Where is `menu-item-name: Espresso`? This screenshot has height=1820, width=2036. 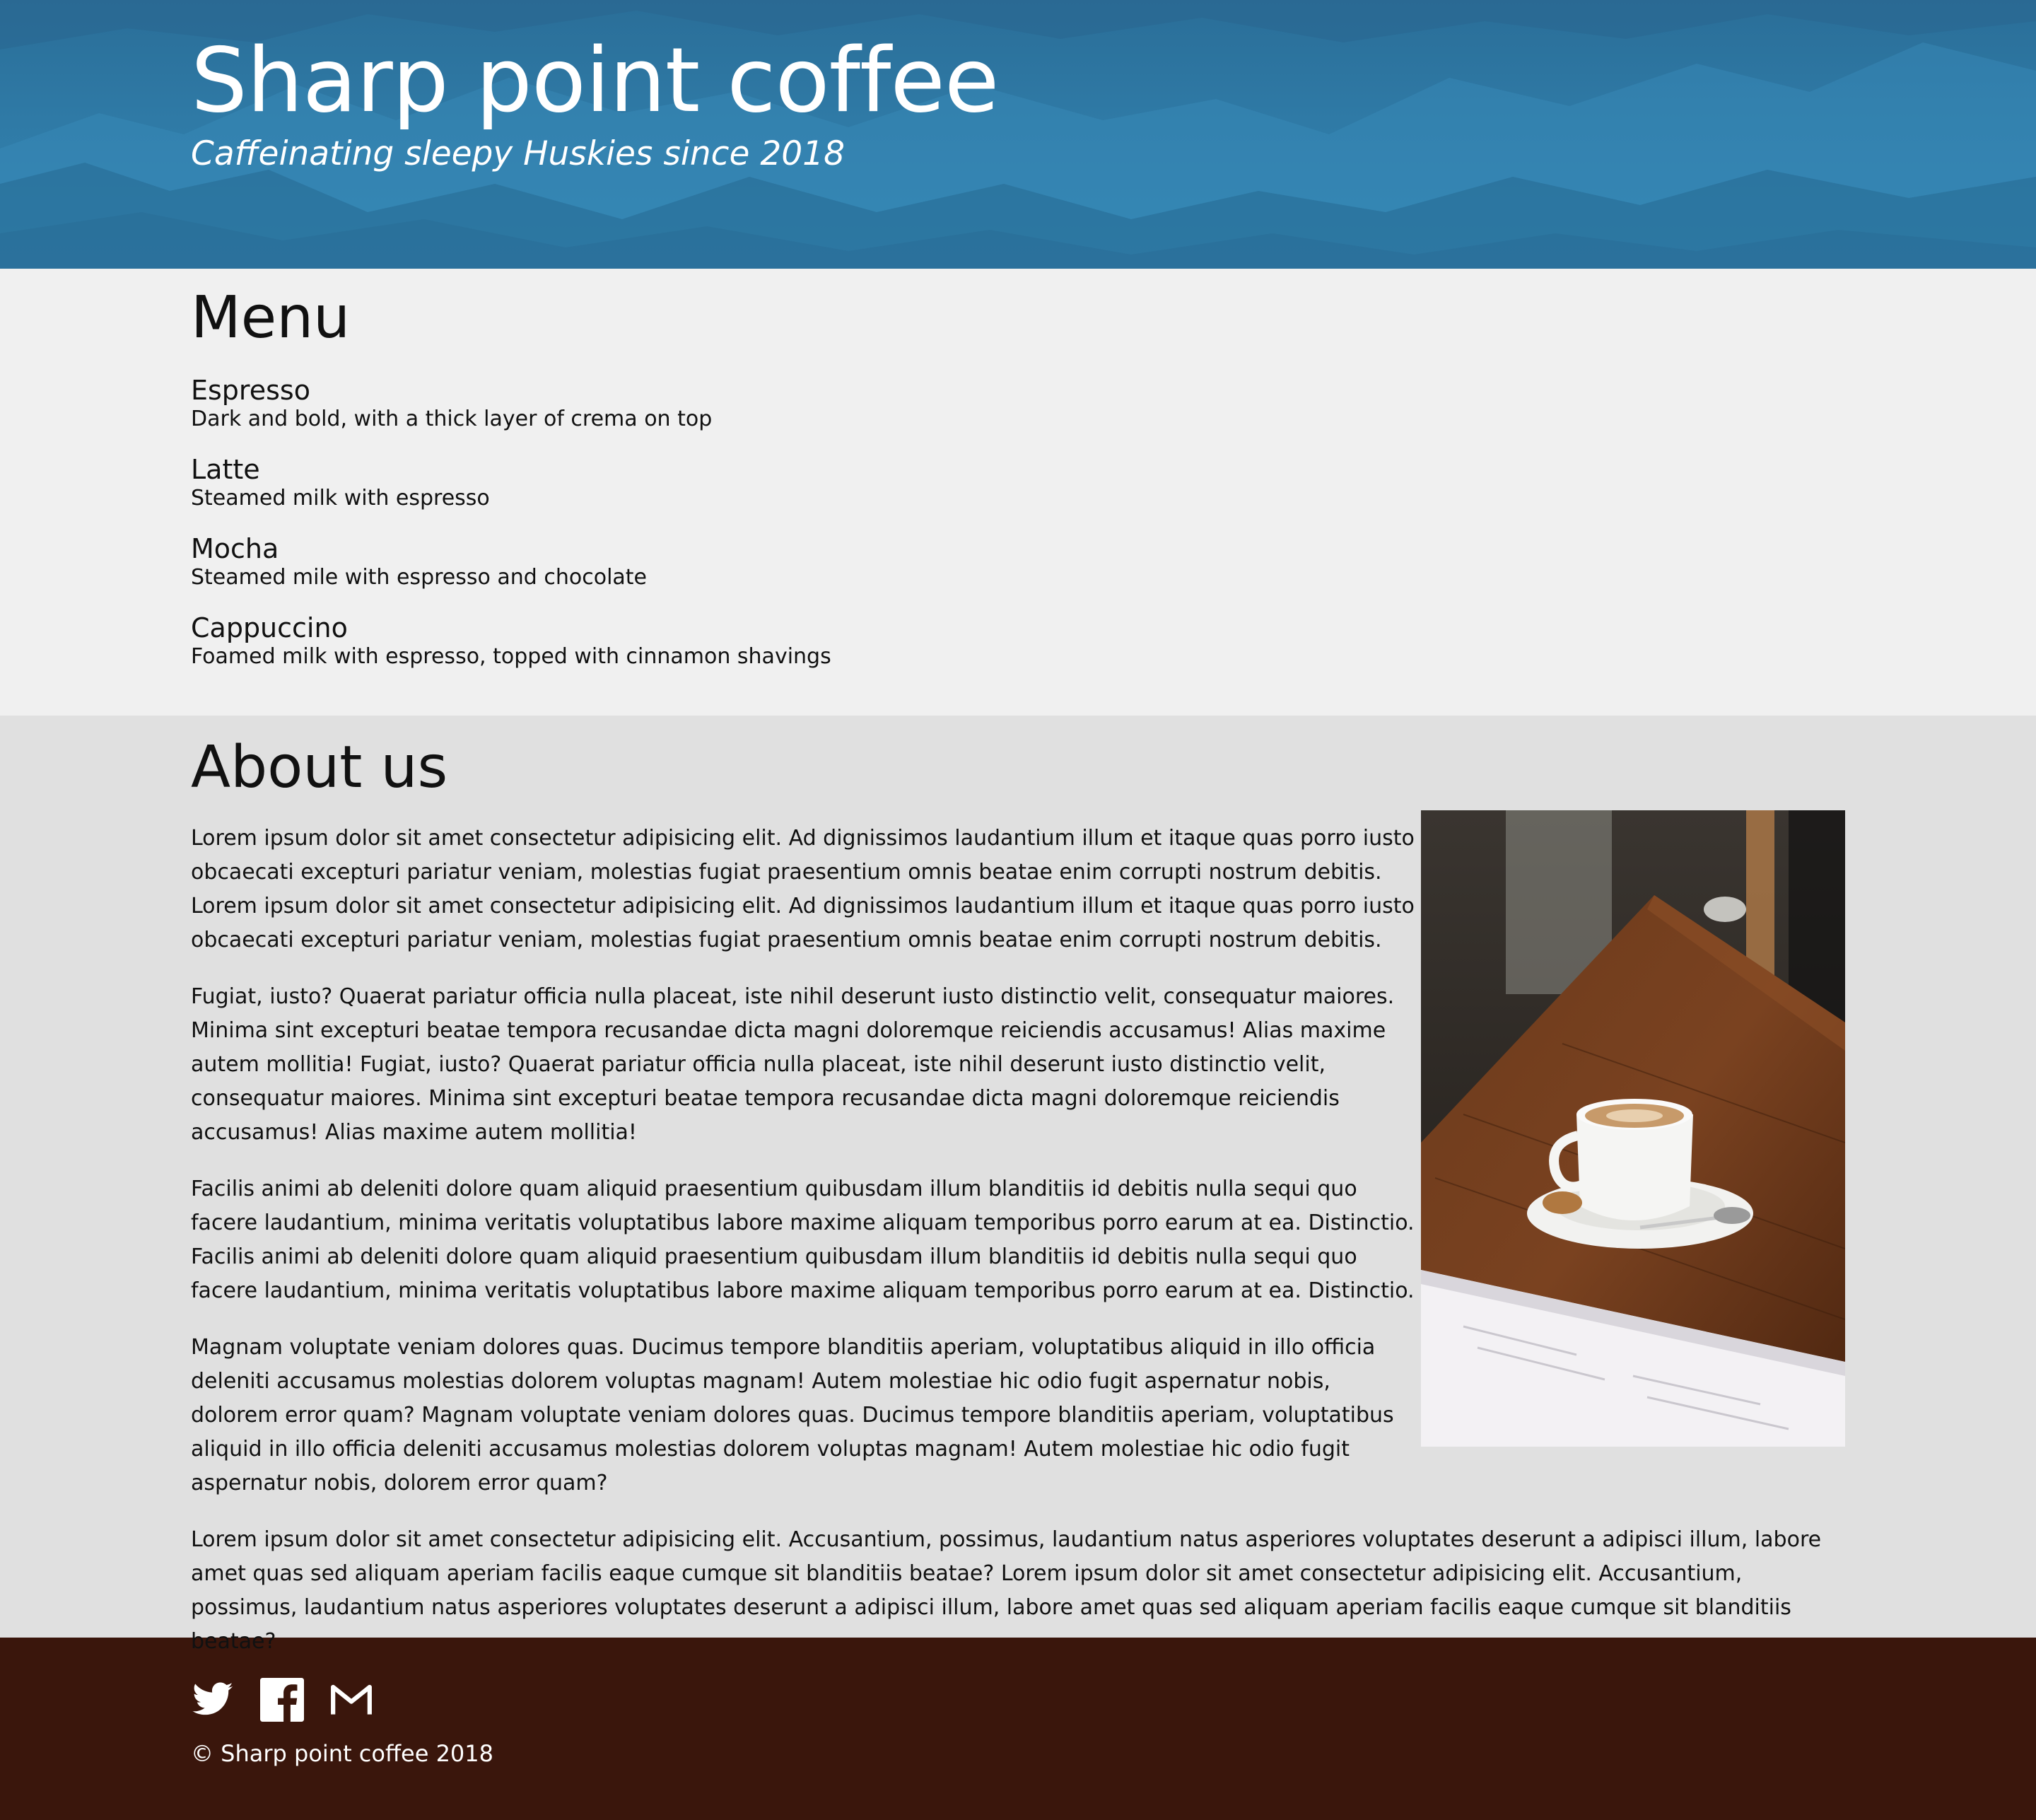 menu-item-name: Espresso is located at coordinates (251, 390).